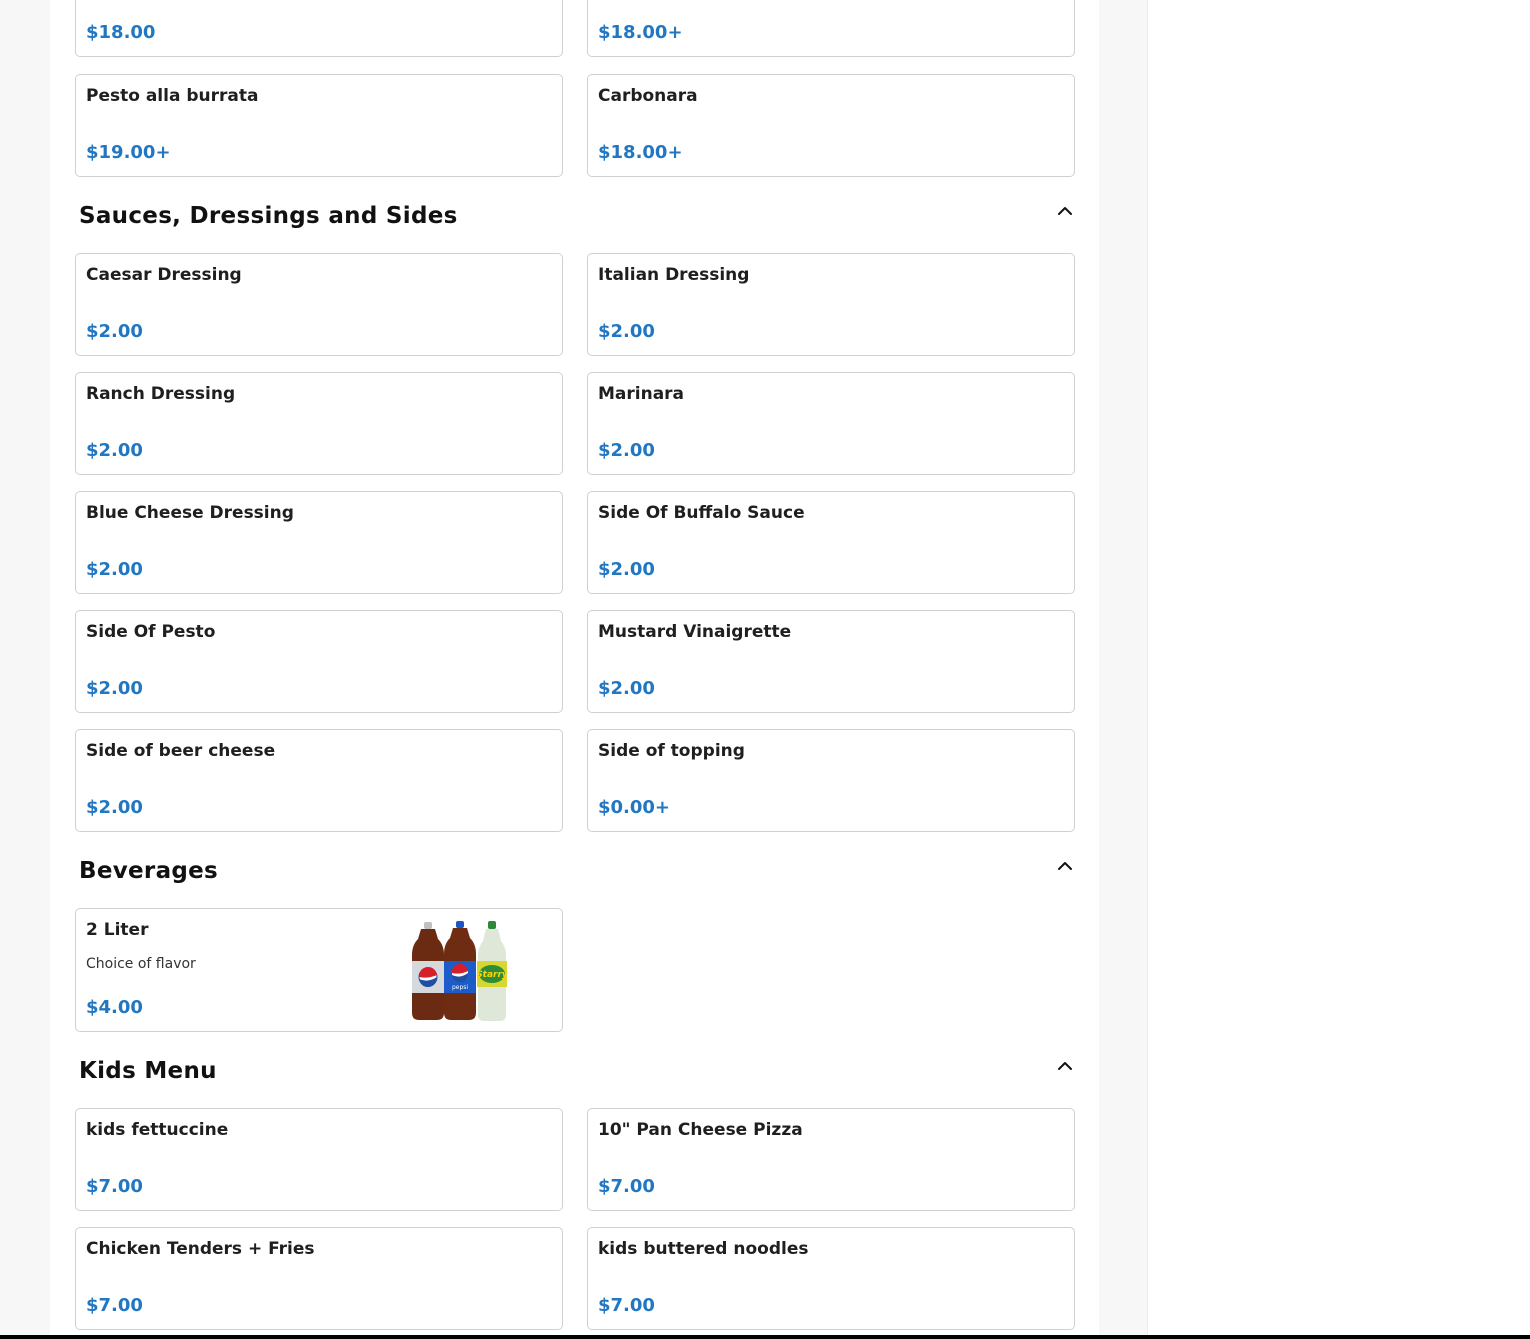  I want to click on item-name: Pesto alla burrata, so click(172, 96).